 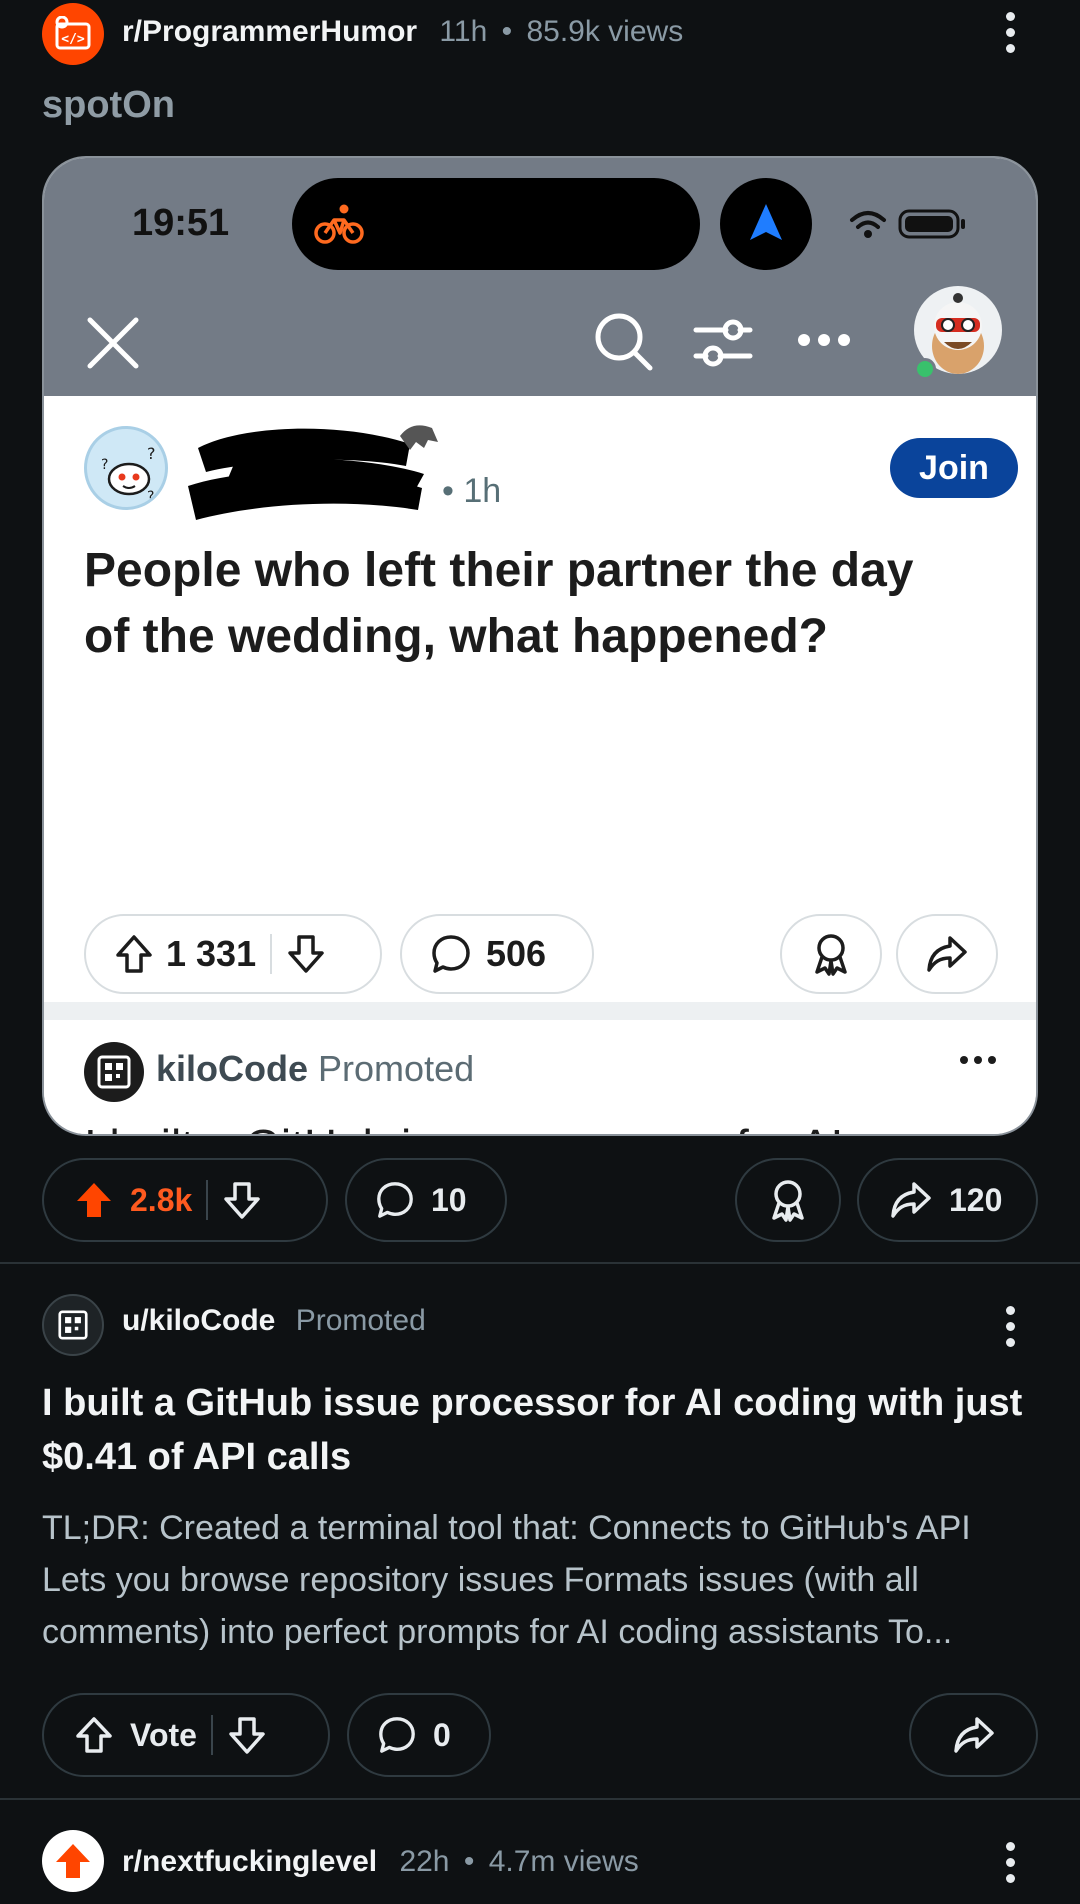 What do you see at coordinates (624, 342) in the screenshot?
I see `search-icon` at bounding box center [624, 342].